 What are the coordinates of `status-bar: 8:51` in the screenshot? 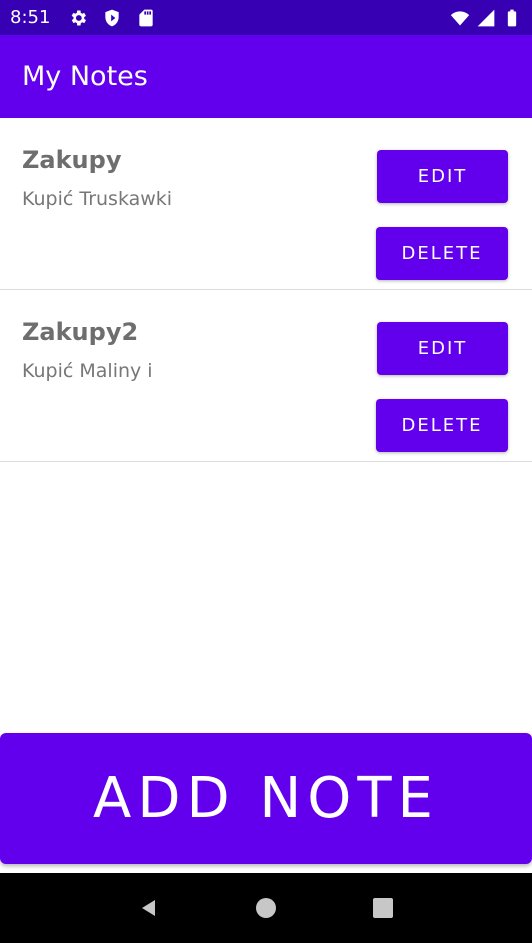 It's located at (266, 17).